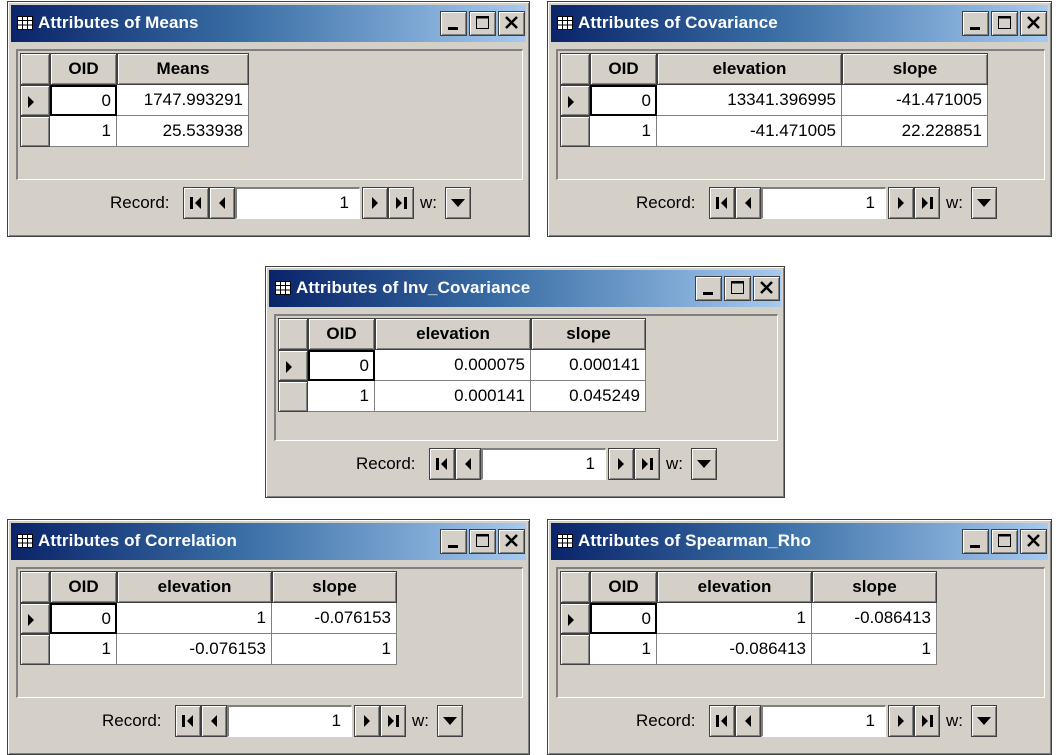  Describe the element at coordinates (915, 131) in the screenshot. I see `table-cell-slope: 22.228851` at that location.